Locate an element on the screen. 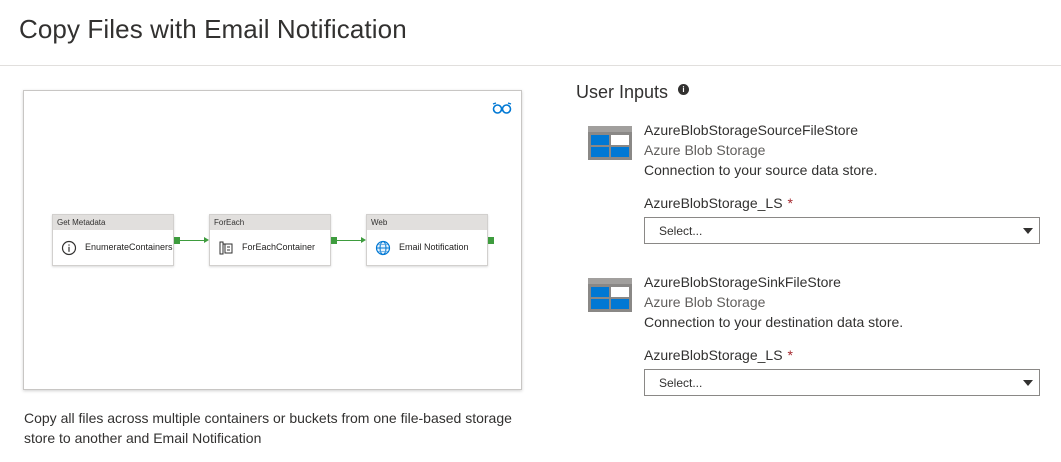  activity-name: ForEachContainer is located at coordinates (279, 247).